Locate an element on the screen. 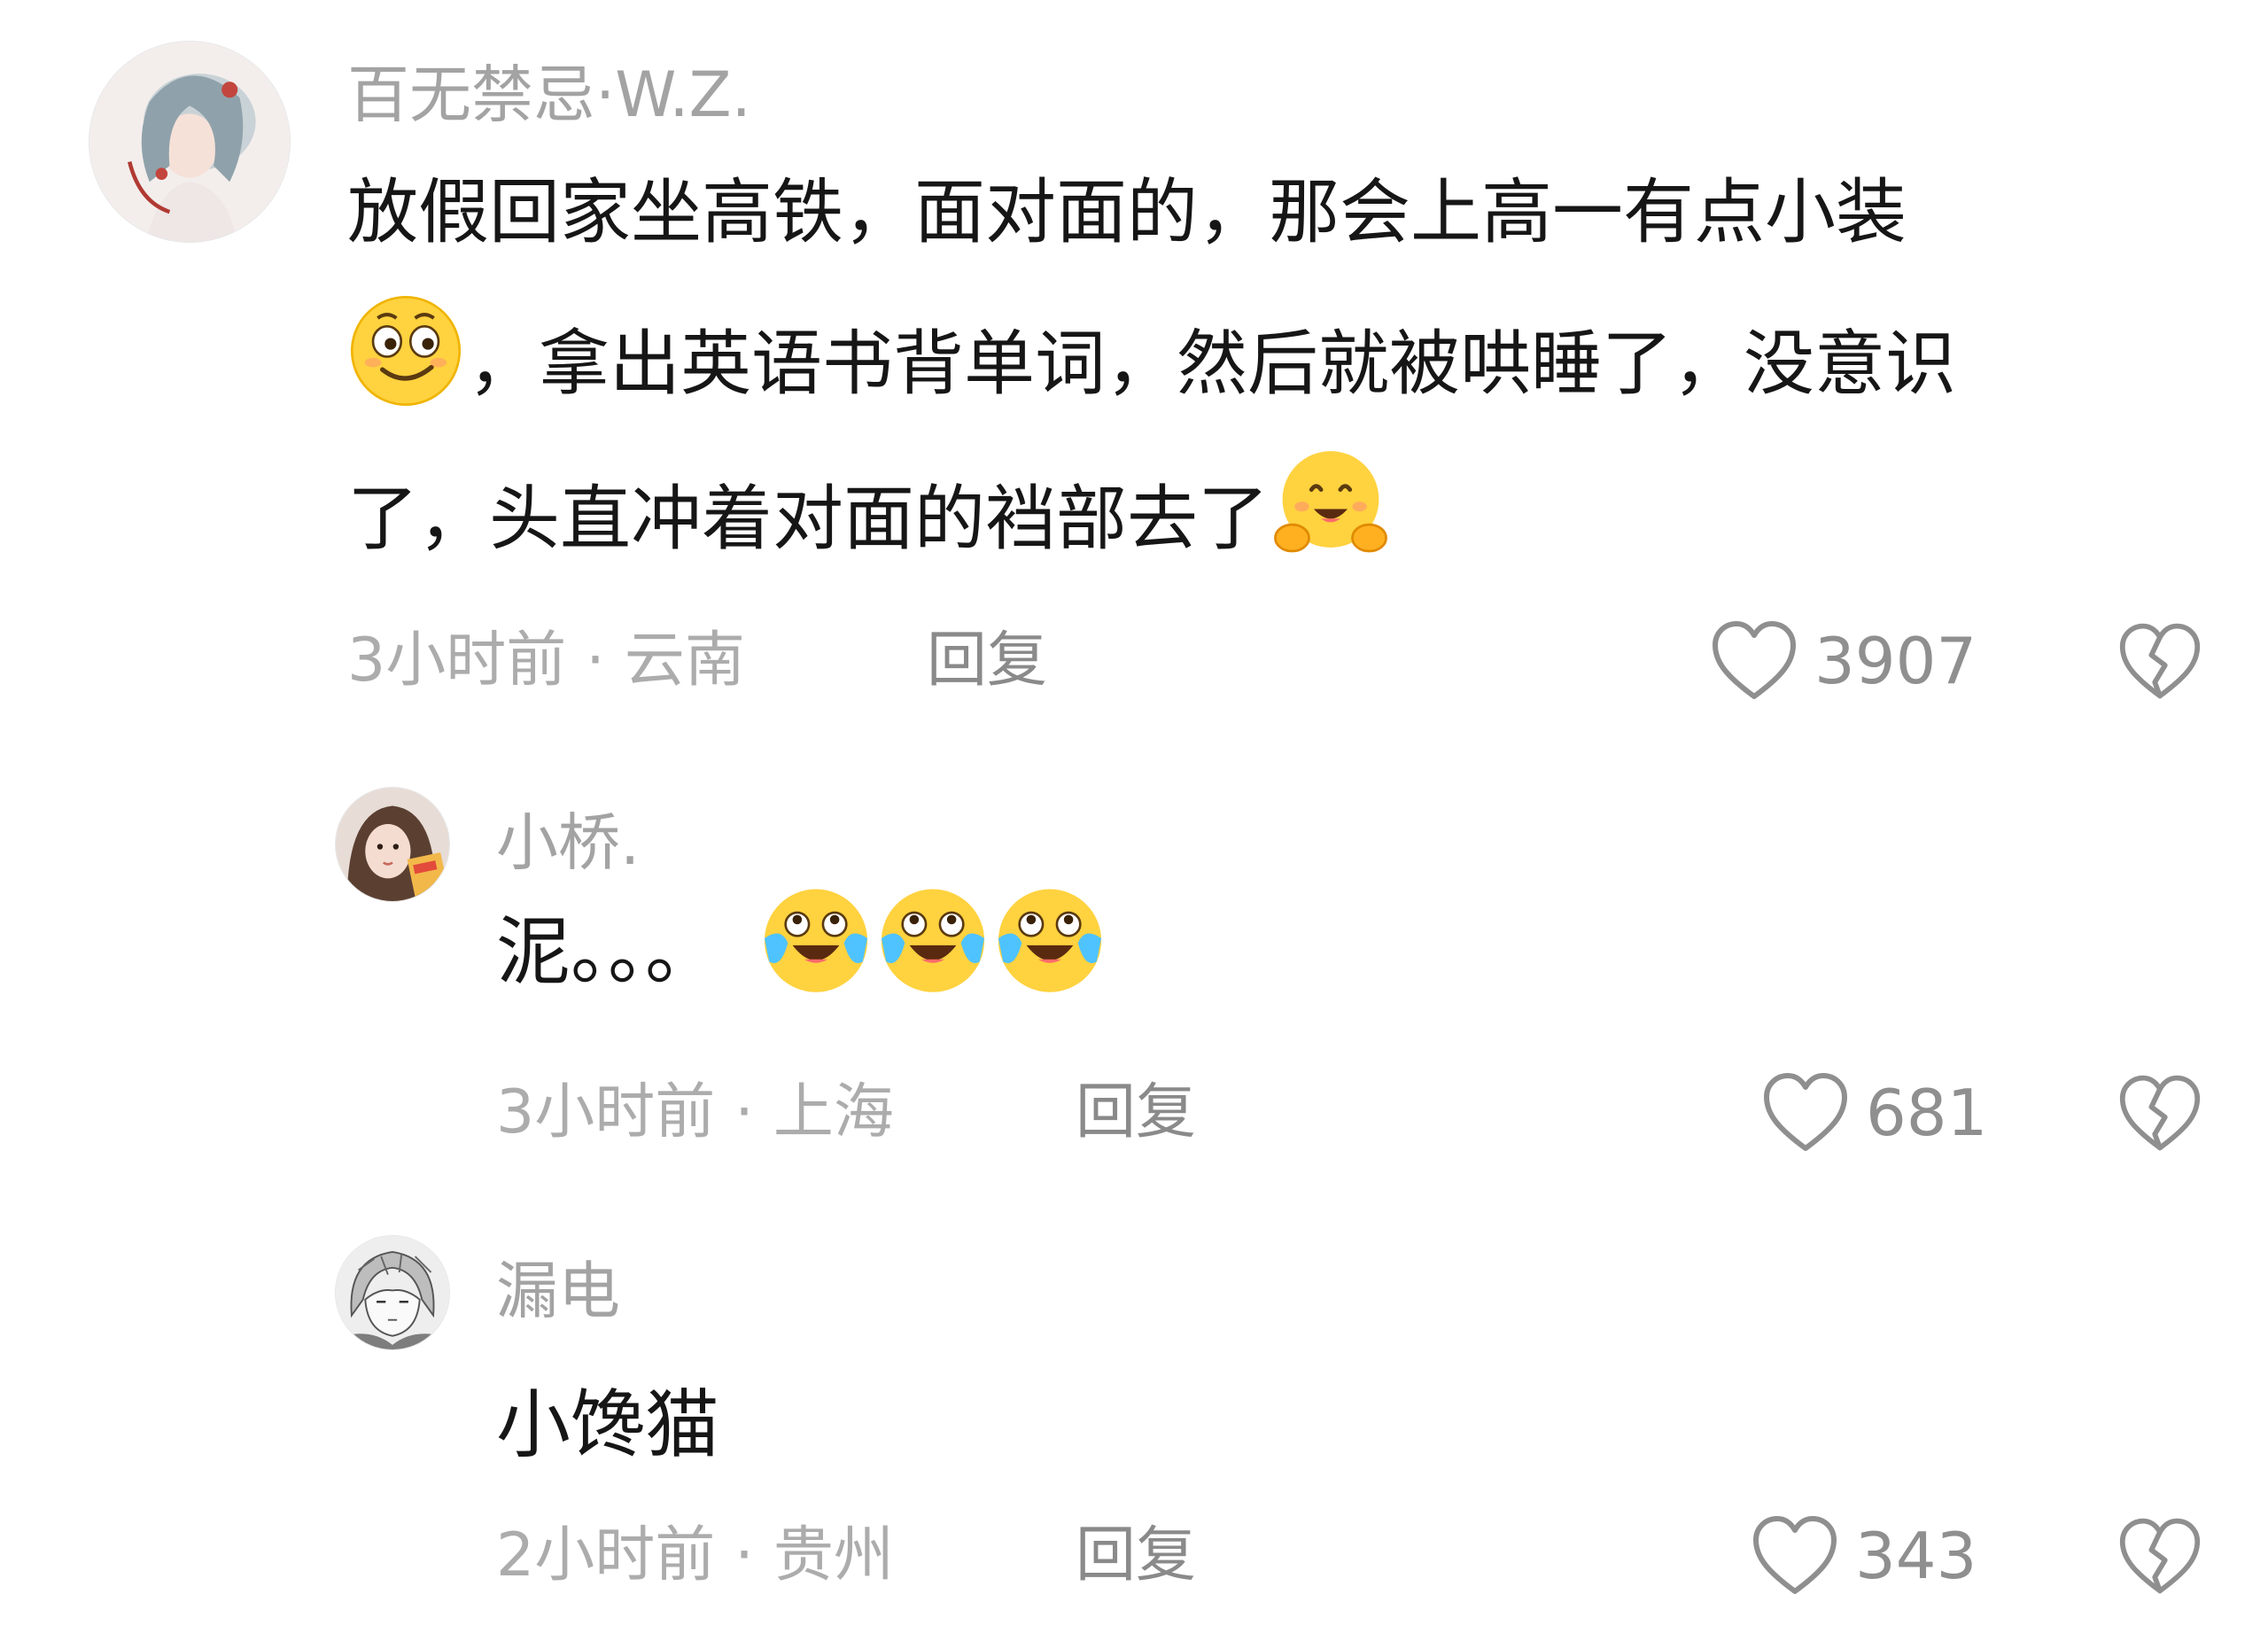 The image size is (2268, 1625). reply-time: 3小时前 is located at coordinates (606, 1112).